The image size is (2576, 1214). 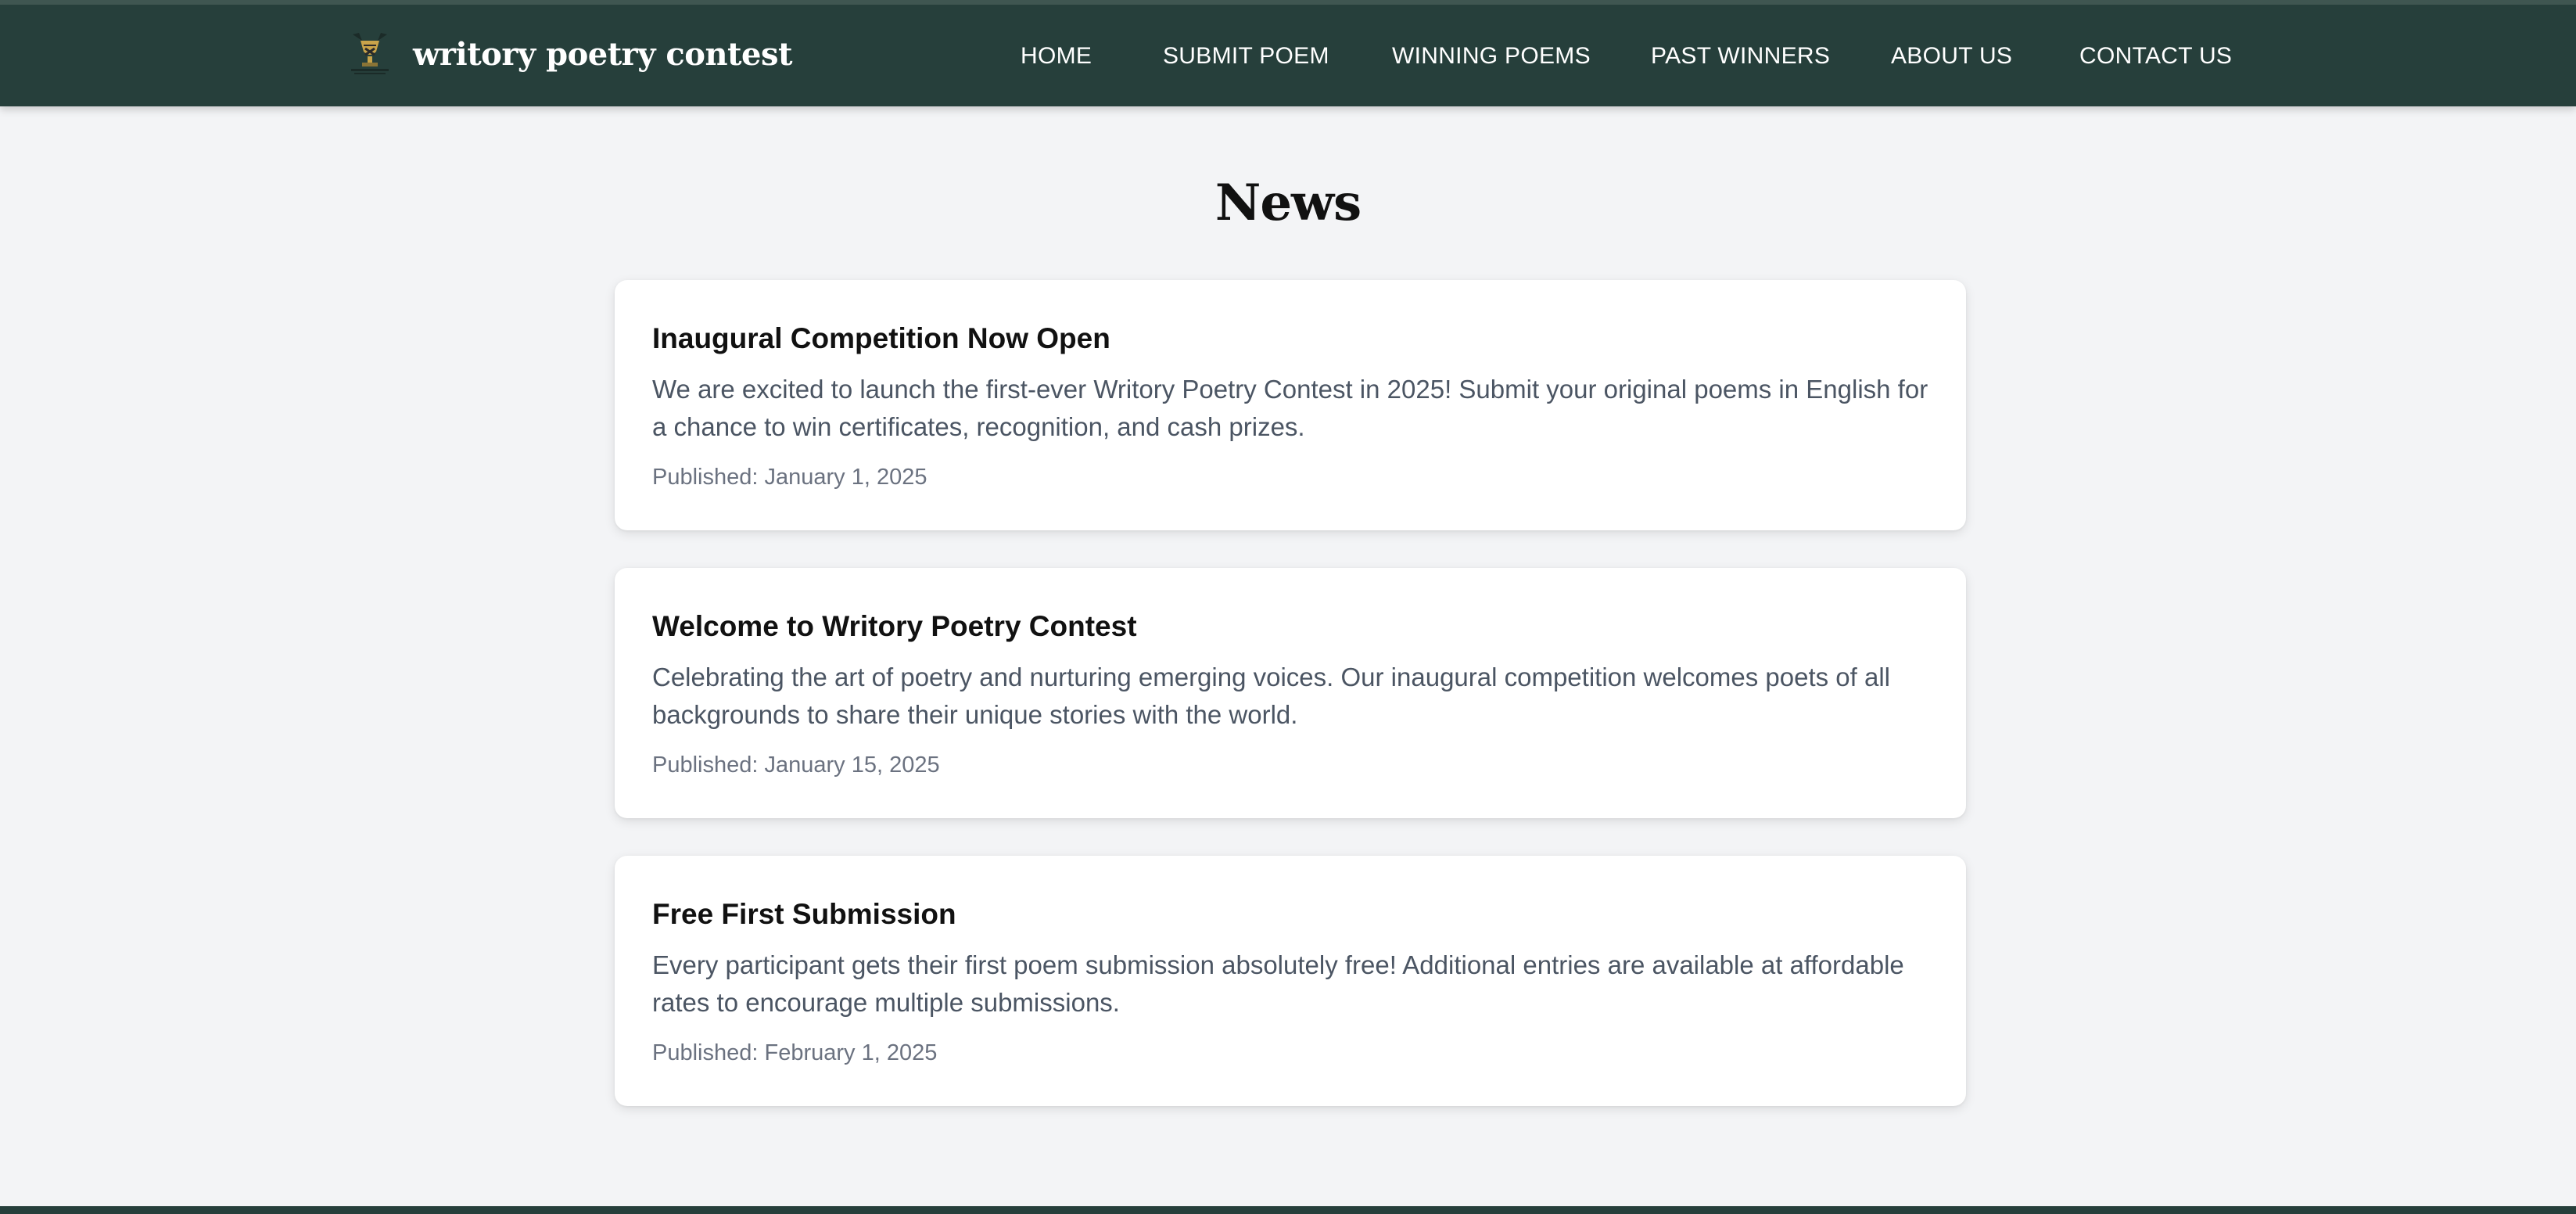 What do you see at coordinates (1951, 56) in the screenshot?
I see `nav-about-us: ABOUT US` at bounding box center [1951, 56].